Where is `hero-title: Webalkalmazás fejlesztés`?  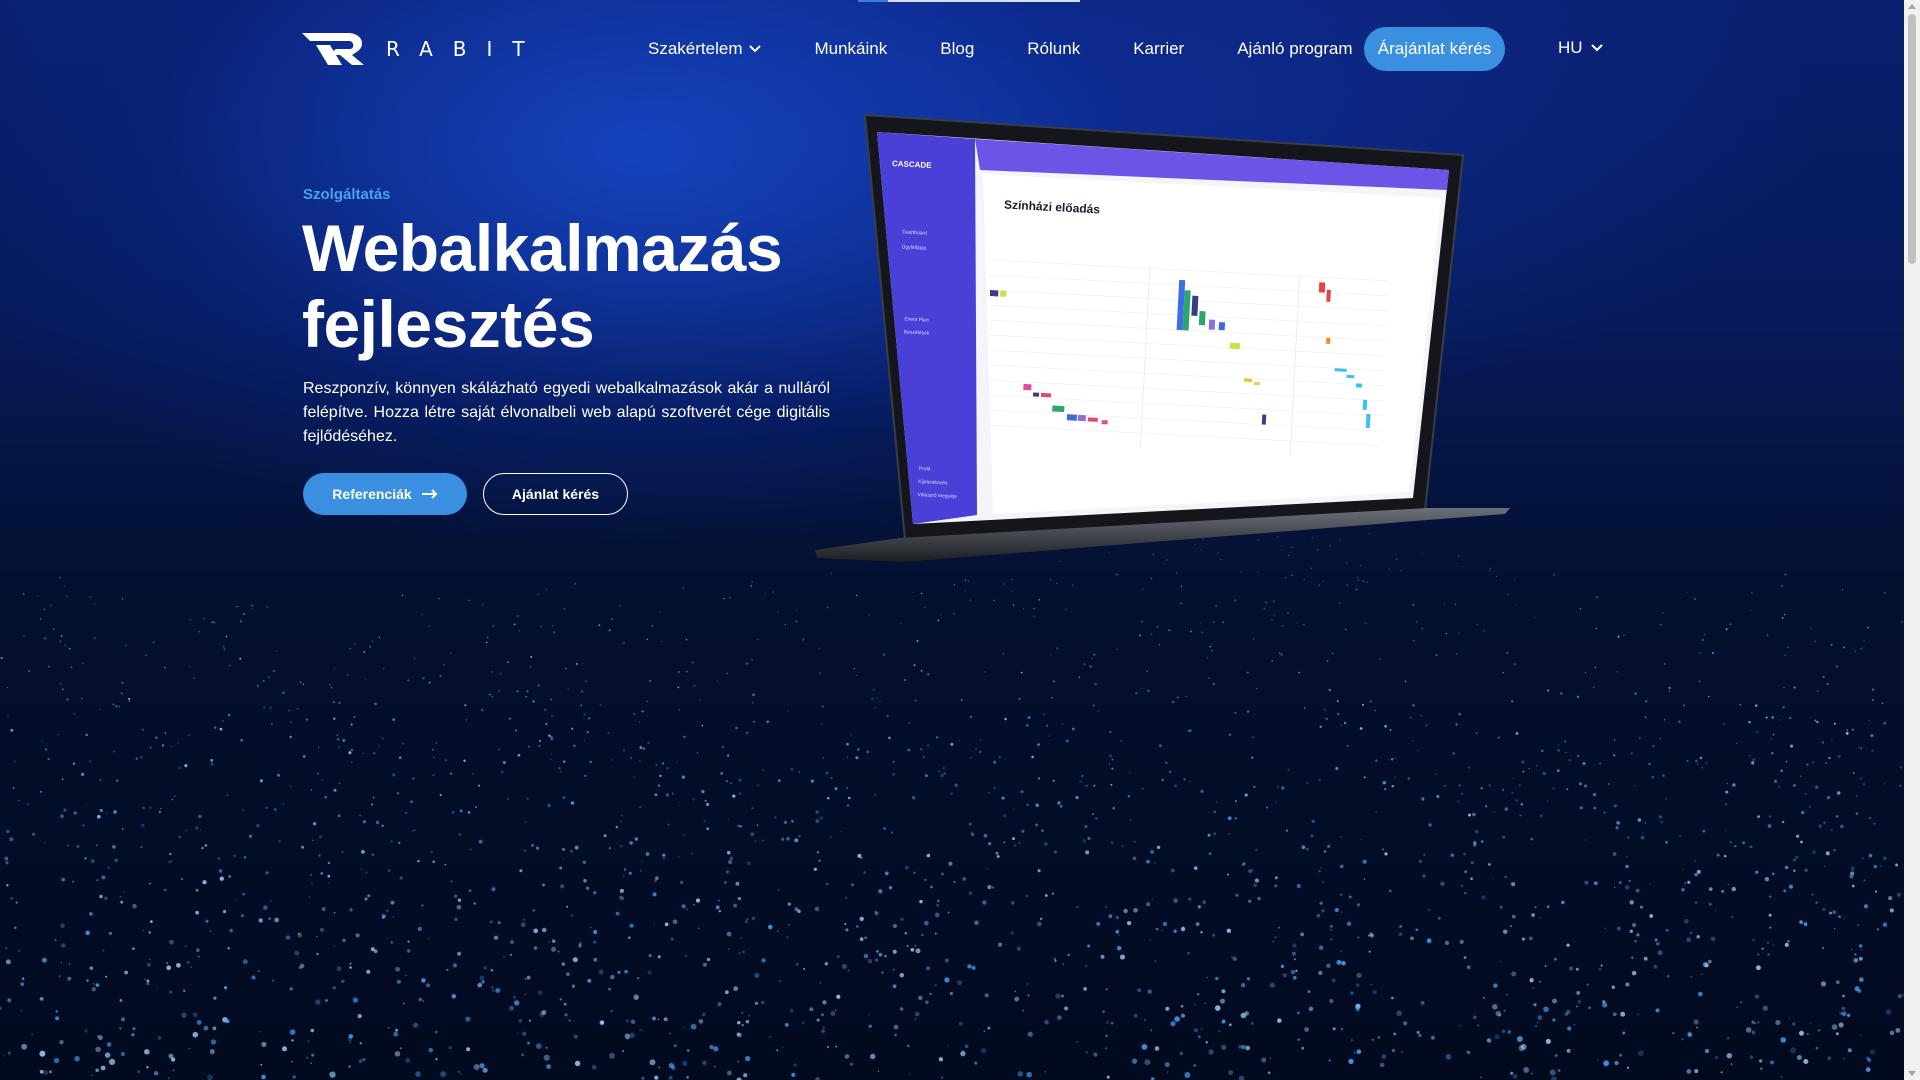
hero-title: Webalkalmazás fejlesztés is located at coordinates (602, 286).